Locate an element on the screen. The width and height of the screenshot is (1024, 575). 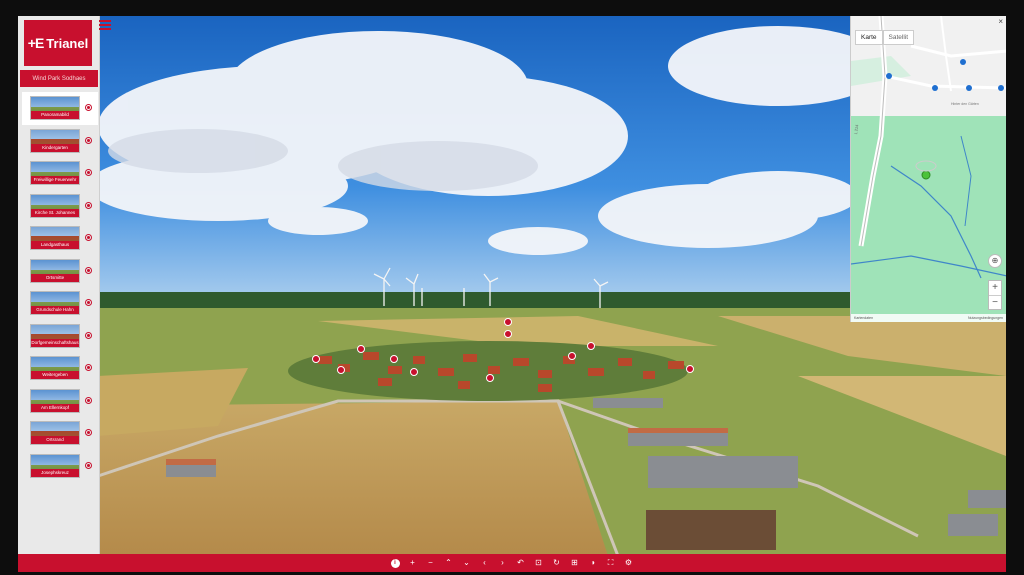
logo-text: Trianel is located at coordinates (67, 43).